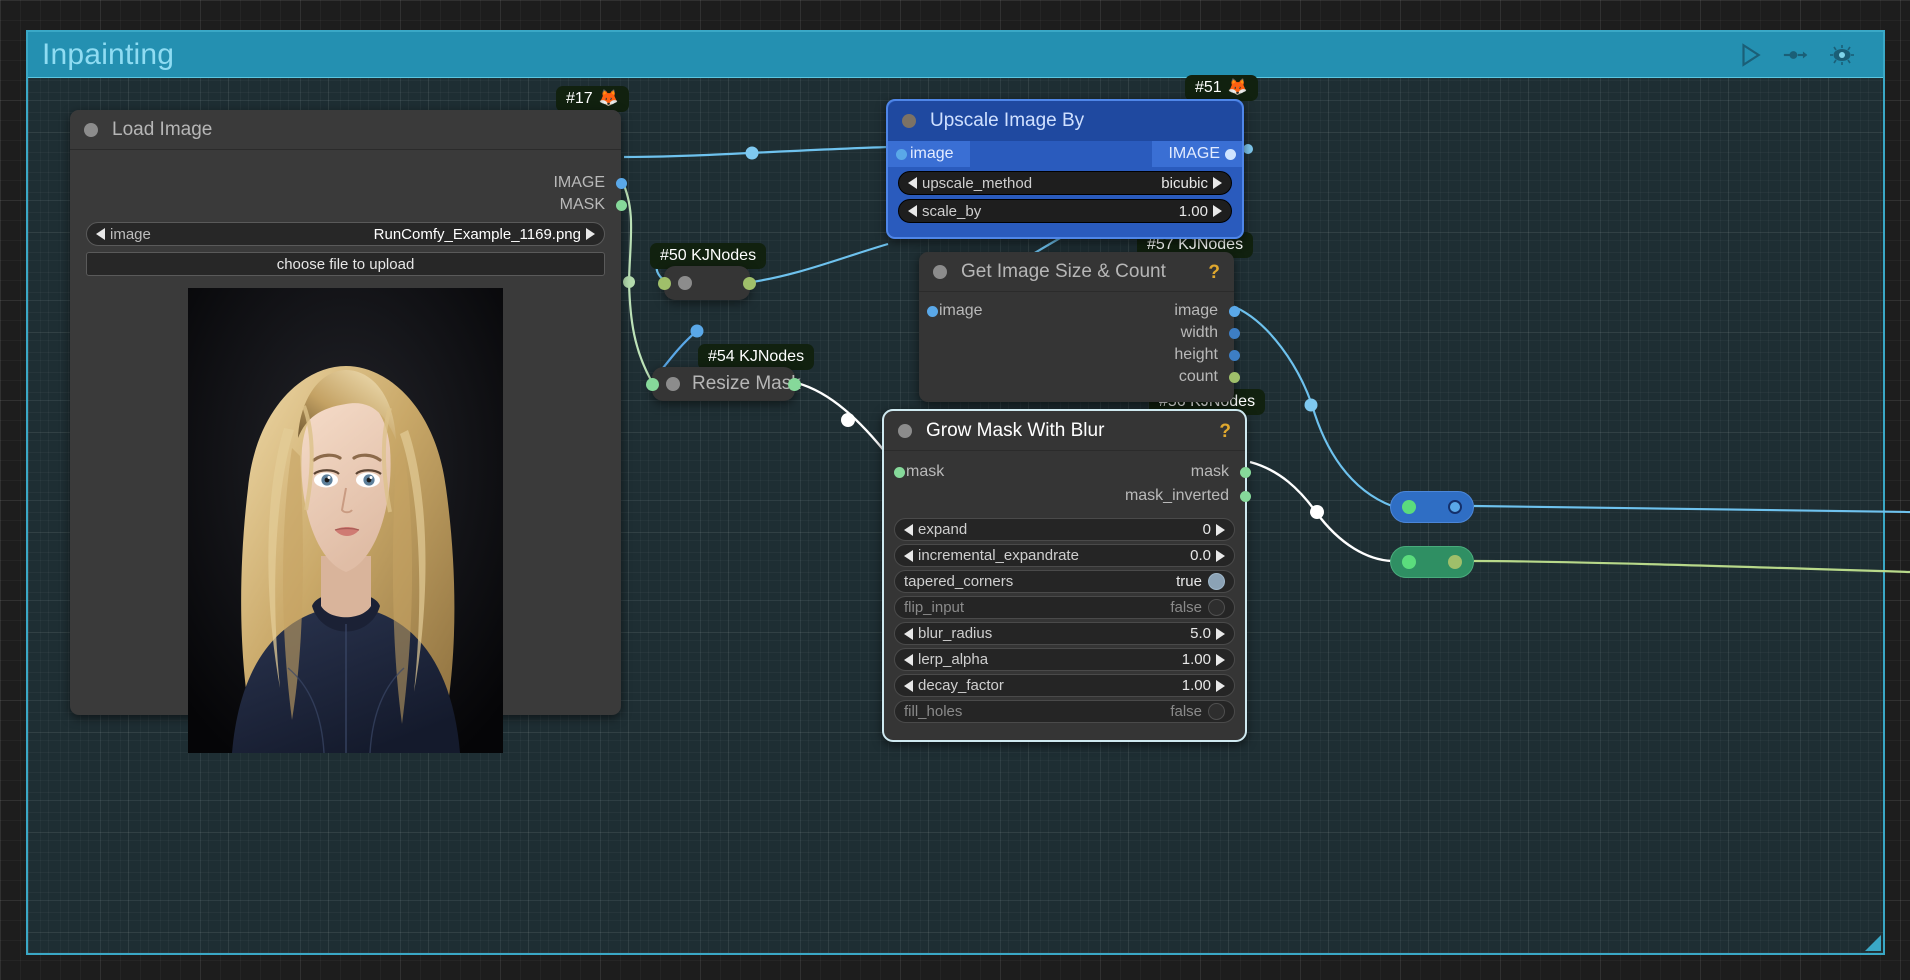 The height and width of the screenshot is (980, 1910). What do you see at coordinates (1064, 711) in the screenshot?
I see `widget-fill-holes: fill_holes false` at bounding box center [1064, 711].